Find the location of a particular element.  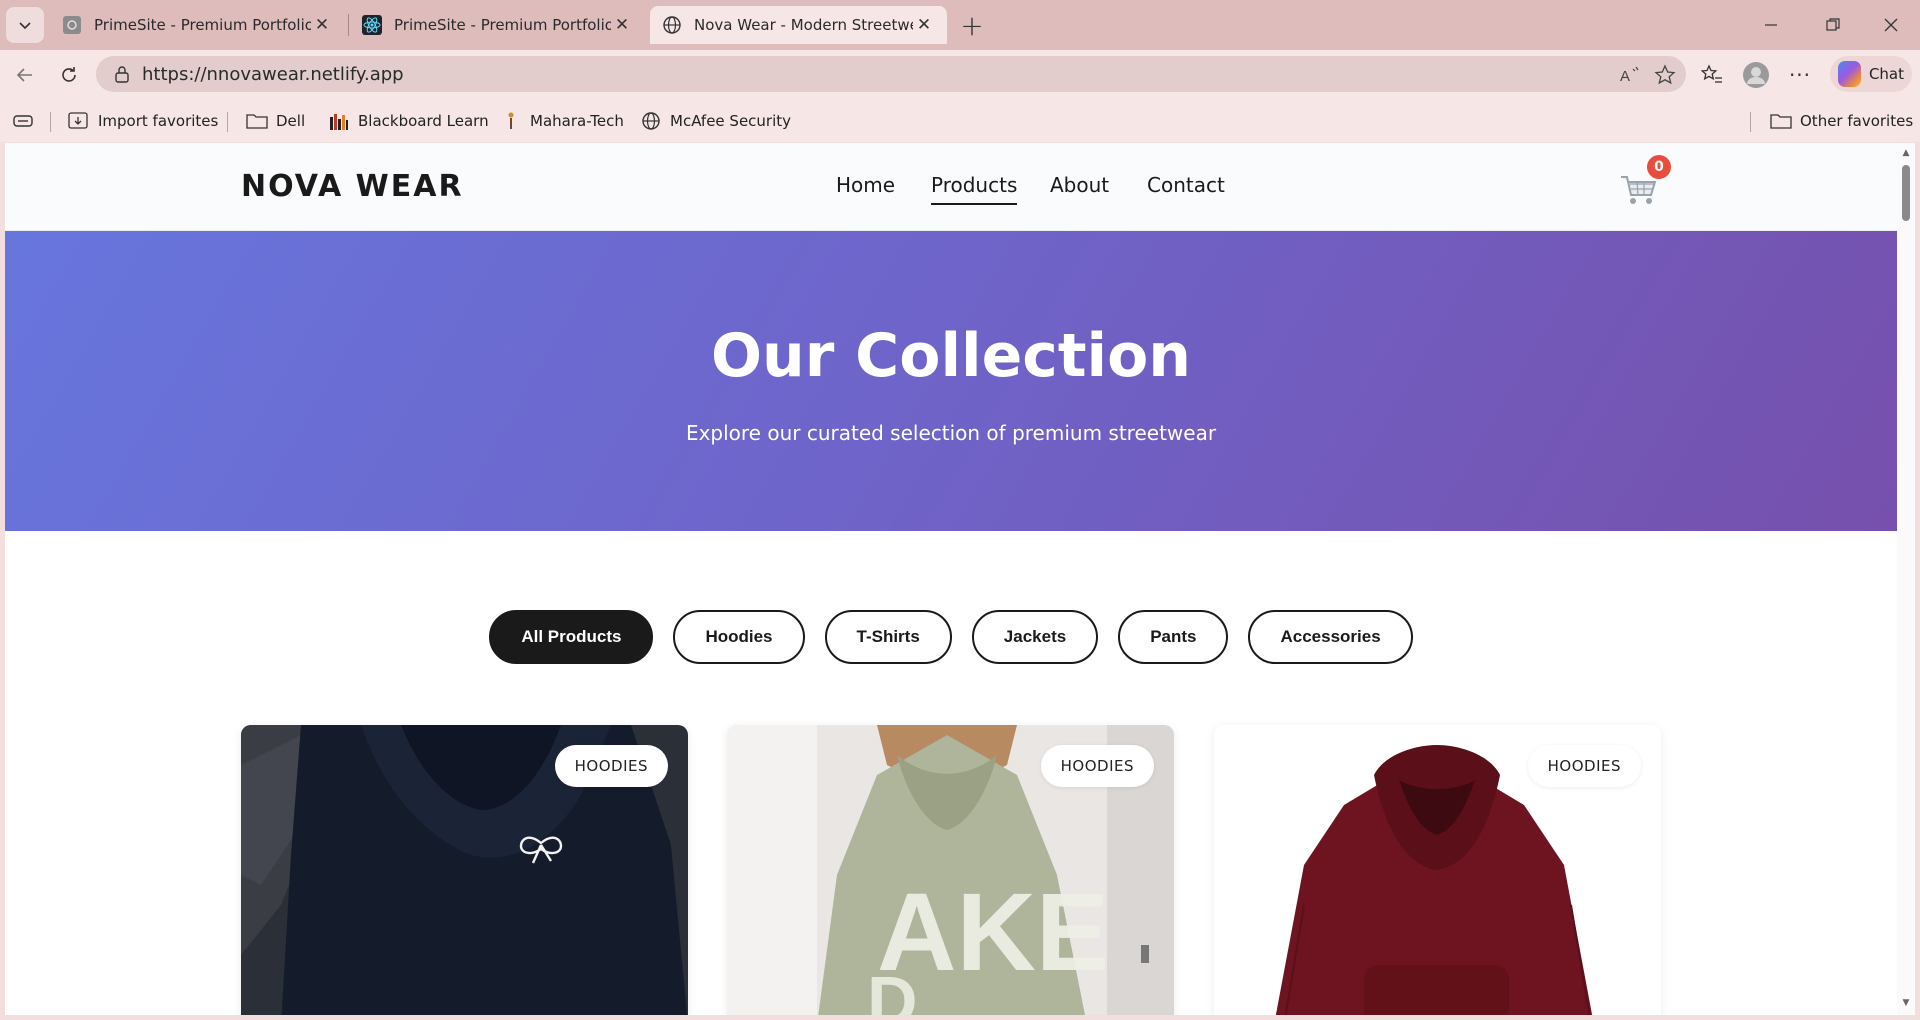

address-toolbar: https://nnovawear.netlify.app A ··· Chat is located at coordinates (960, 75).